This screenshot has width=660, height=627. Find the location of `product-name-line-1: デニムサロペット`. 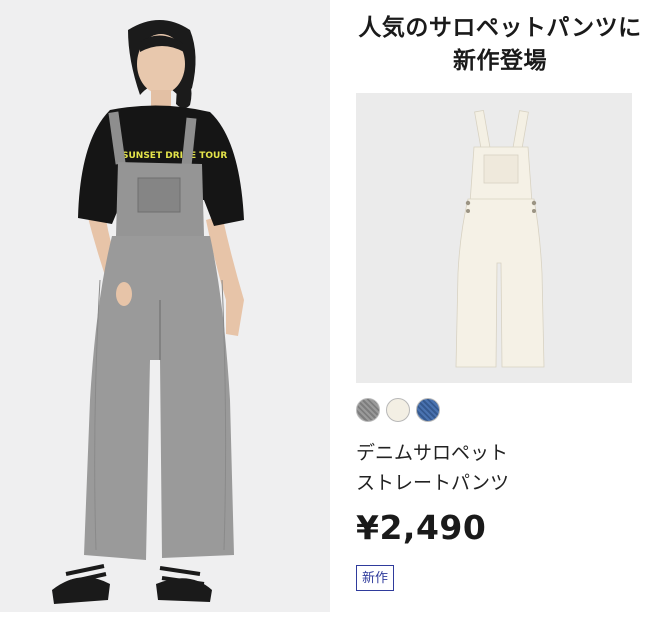

product-name-line-1: デニムサロペット is located at coordinates (432, 453).